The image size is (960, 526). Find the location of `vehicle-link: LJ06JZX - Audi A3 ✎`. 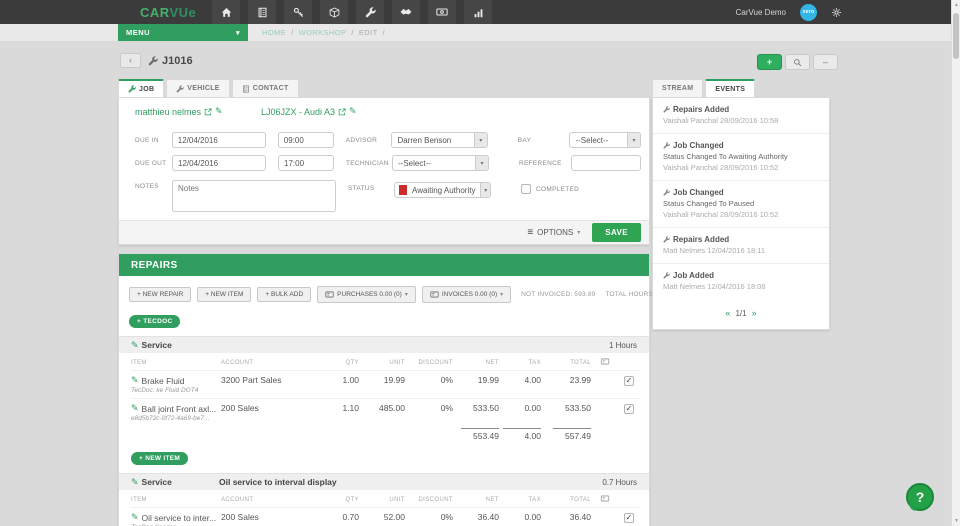

vehicle-link: LJ06JZX - Audi A3 ✎ is located at coordinates (309, 111).